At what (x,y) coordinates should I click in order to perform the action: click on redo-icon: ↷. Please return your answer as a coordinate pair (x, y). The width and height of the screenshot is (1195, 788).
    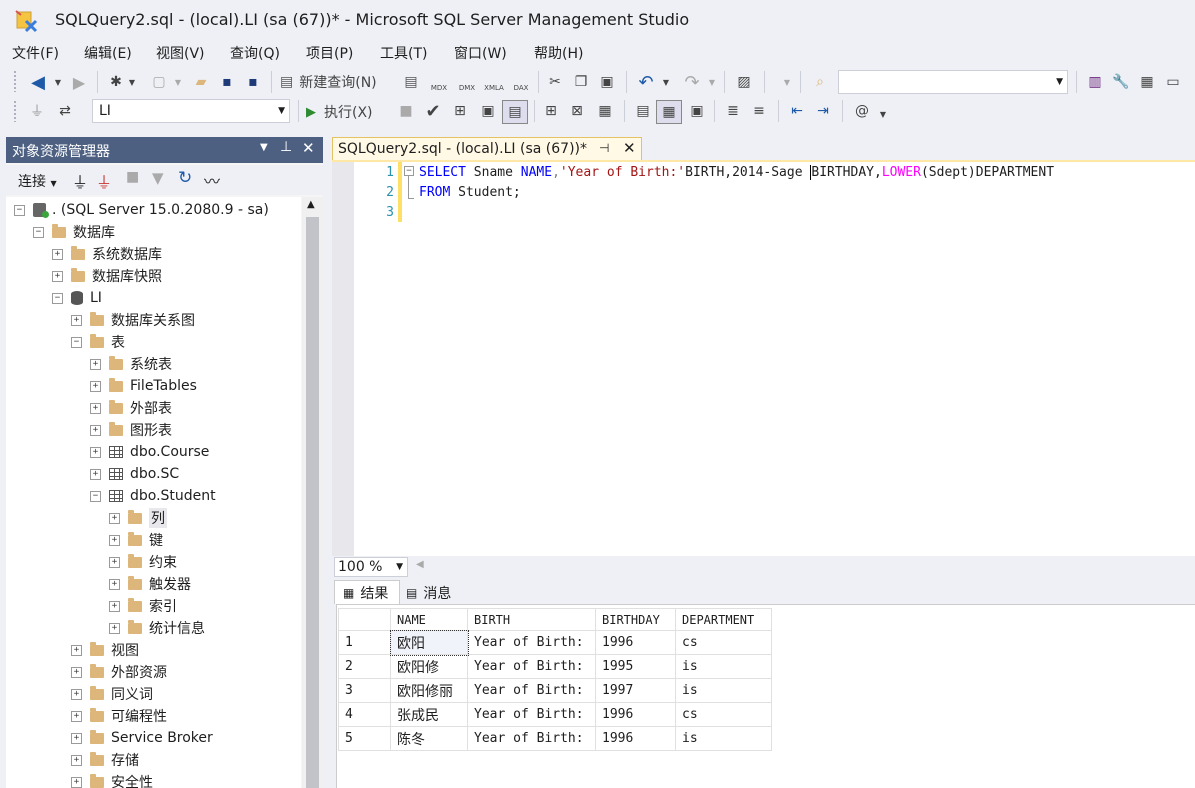
    Looking at the image, I should click on (692, 82).